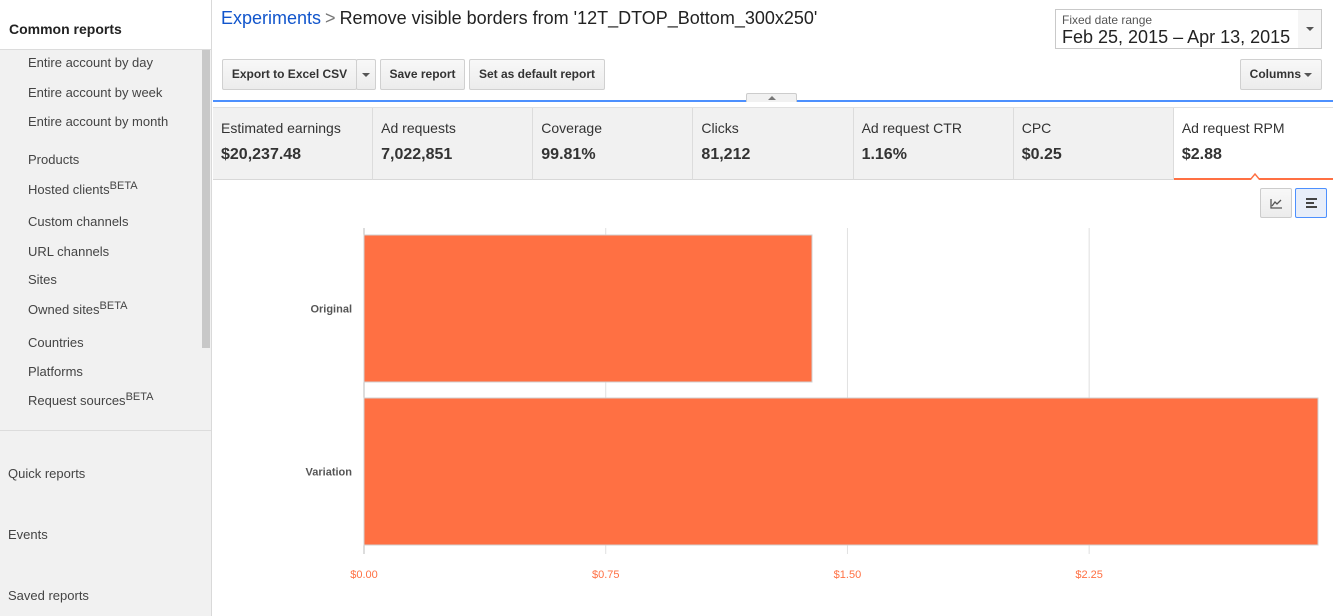 This screenshot has width=1337, height=616. I want to click on bar-chart-toggle, so click(1311, 203).